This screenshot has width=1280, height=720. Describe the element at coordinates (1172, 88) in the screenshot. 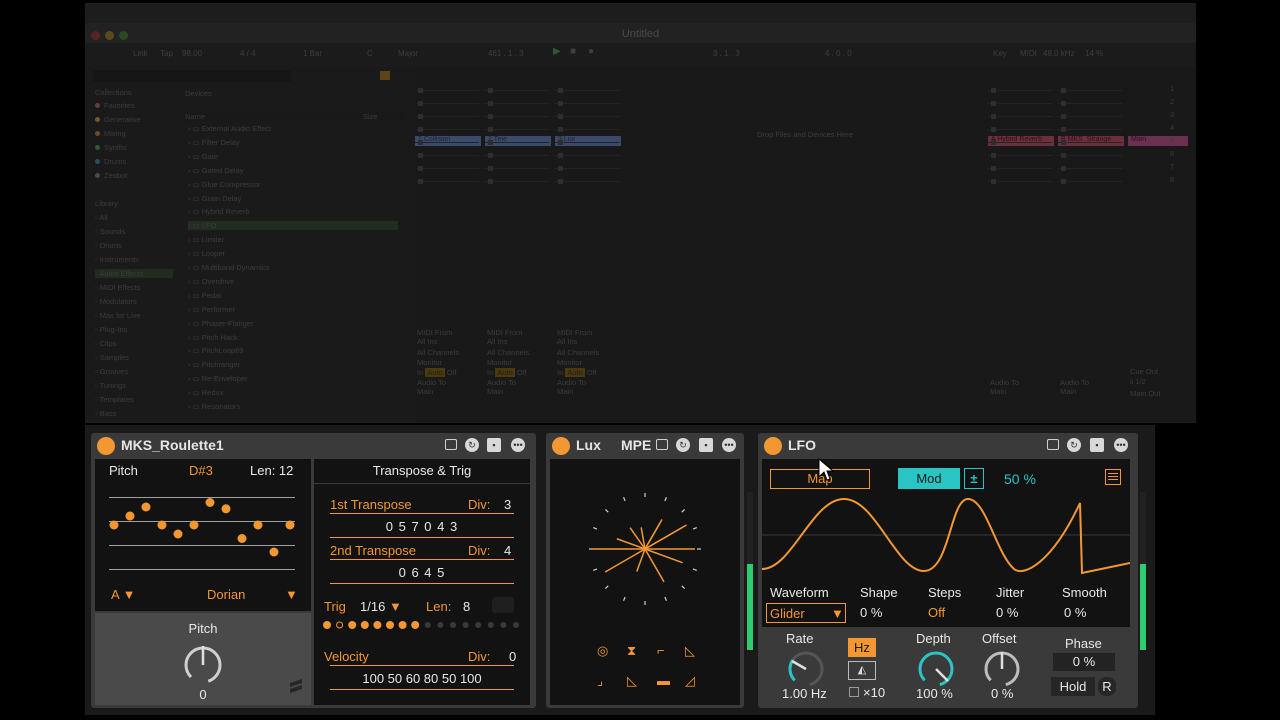

I see `scene-number: 1` at that location.